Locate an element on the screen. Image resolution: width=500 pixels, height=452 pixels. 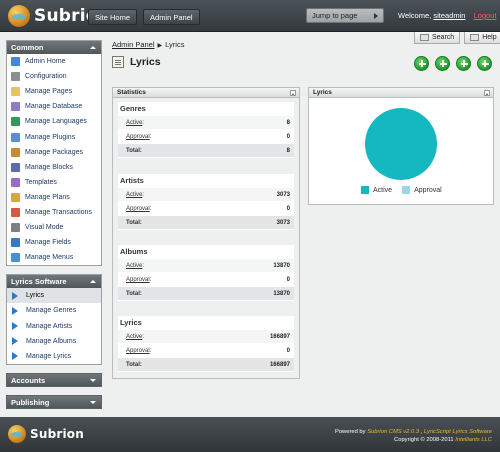
sidebar-item-label: Templates is located at coordinates (41, 182).